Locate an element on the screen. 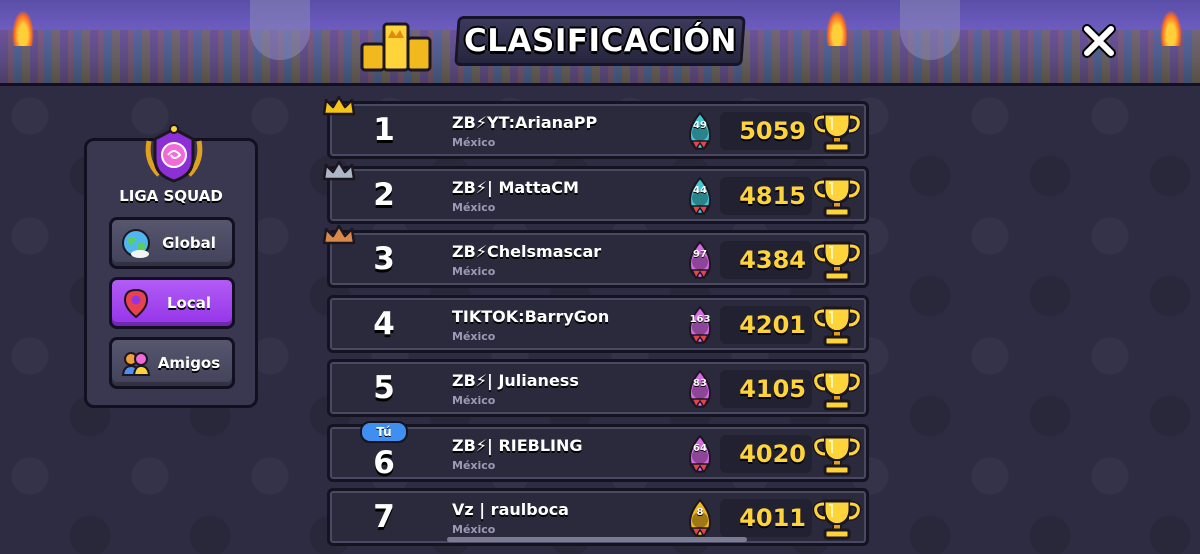 The image size is (1200, 554). rank-number: 2 is located at coordinates (384, 195).